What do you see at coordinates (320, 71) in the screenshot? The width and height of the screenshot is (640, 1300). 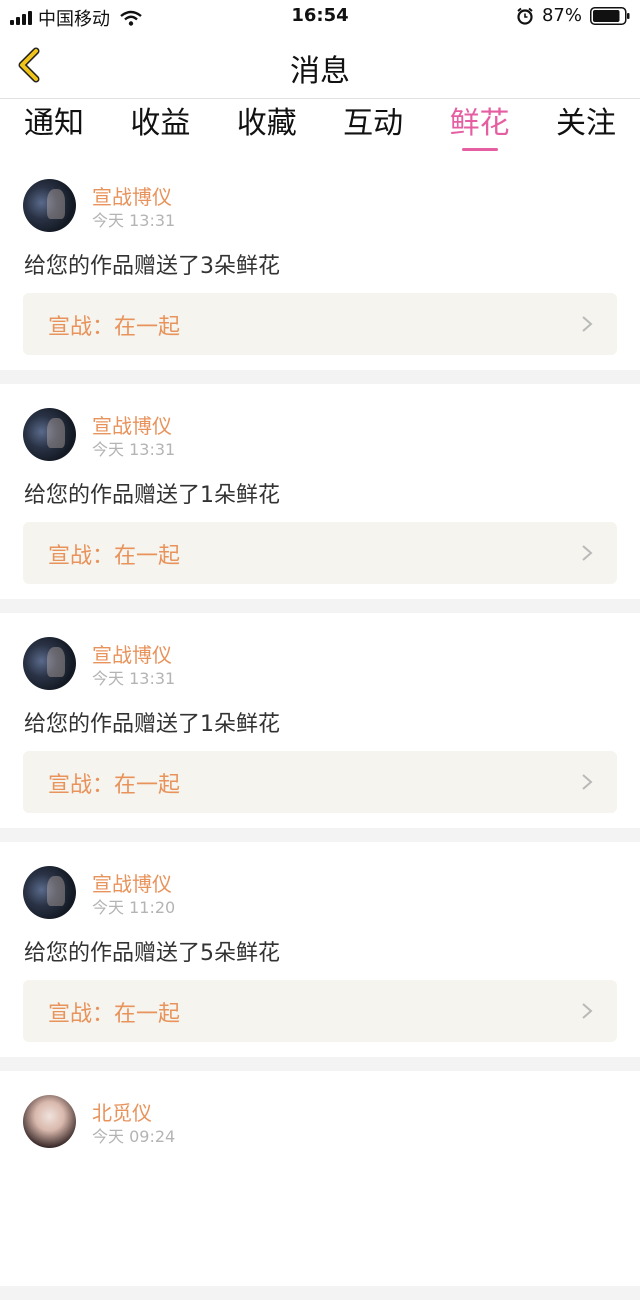 I see `page-title: 消息` at bounding box center [320, 71].